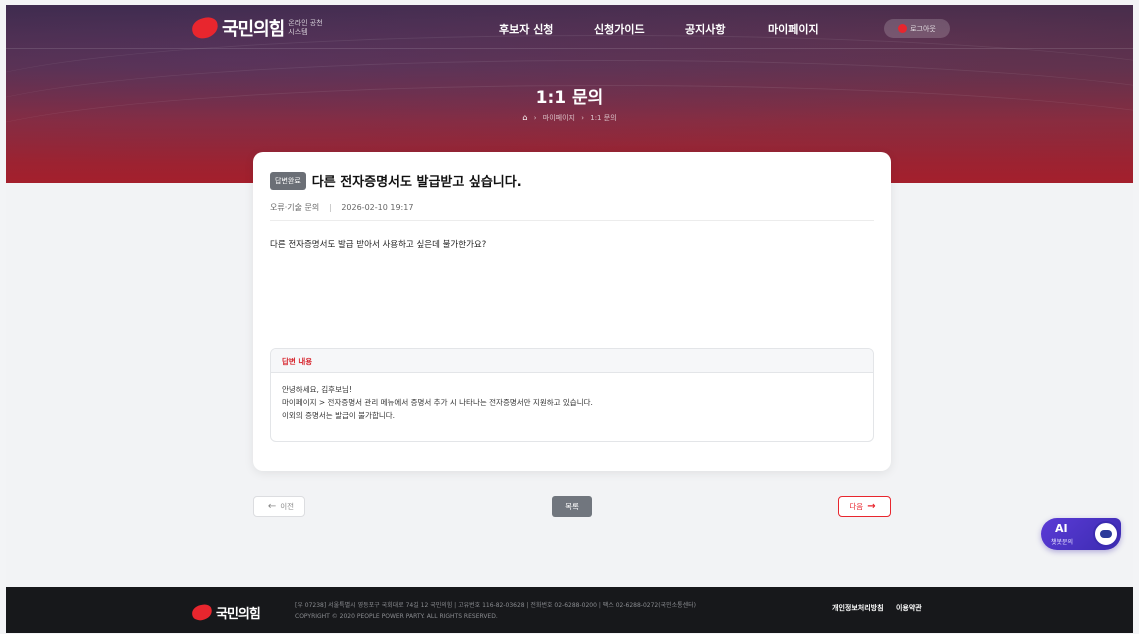 This screenshot has width=1139, height=634. Describe the element at coordinates (871, 506) in the screenshot. I see `arrow-right-icon: →` at that location.